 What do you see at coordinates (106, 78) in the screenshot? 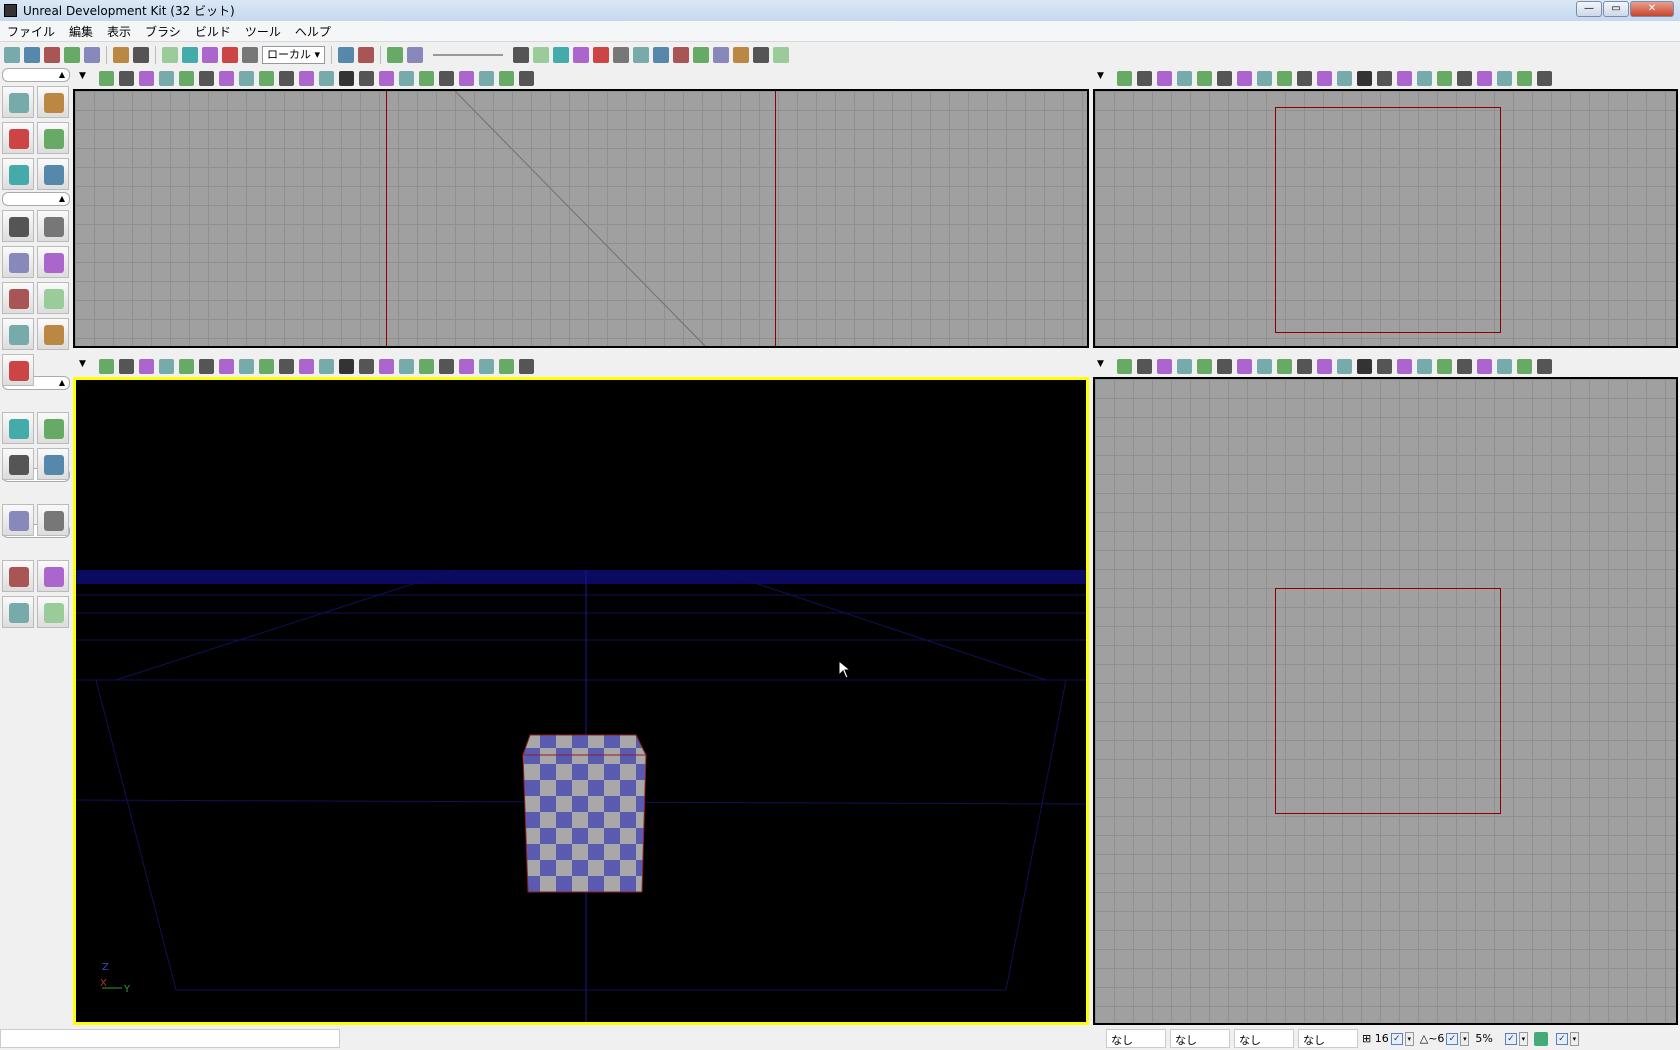
I see `camera-pawn-icon` at bounding box center [106, 78].